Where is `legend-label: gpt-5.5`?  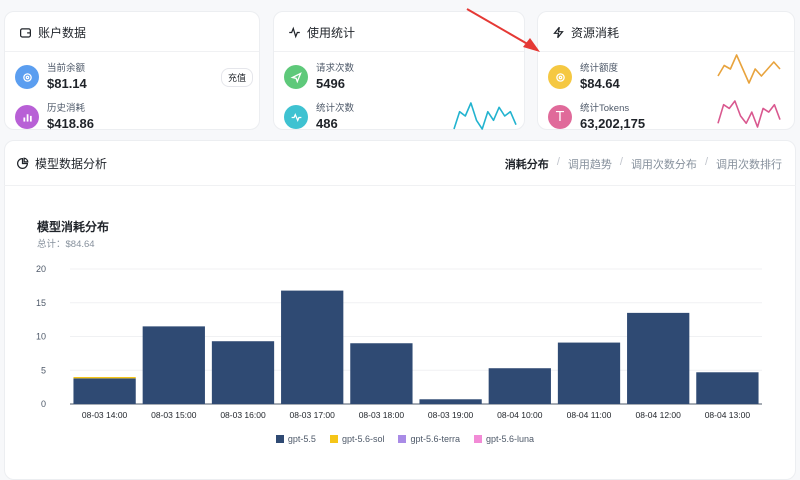
legend-label: gpt-5.5 is located at coordinates (301, 439).